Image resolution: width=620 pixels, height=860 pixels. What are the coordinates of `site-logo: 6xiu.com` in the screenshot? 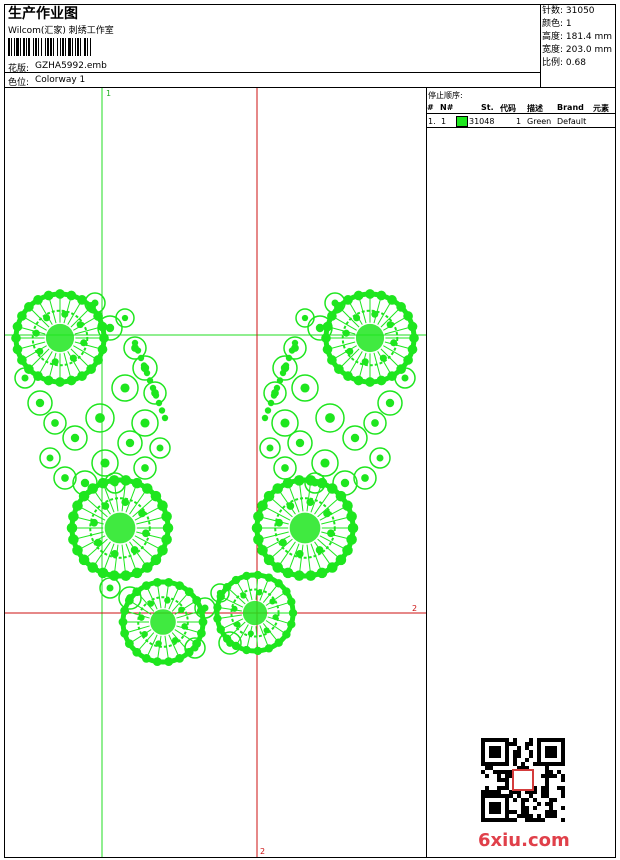 It's located at (524, 840).